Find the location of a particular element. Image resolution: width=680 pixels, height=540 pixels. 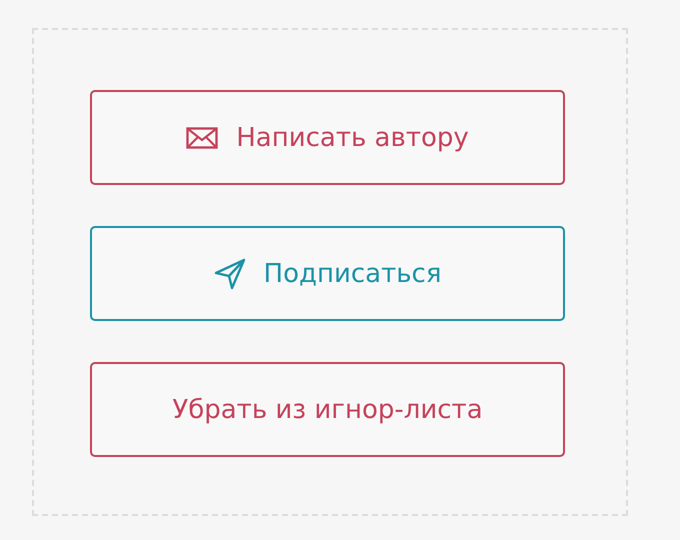

paper-plane-icon is located at coordinates (230, 274).